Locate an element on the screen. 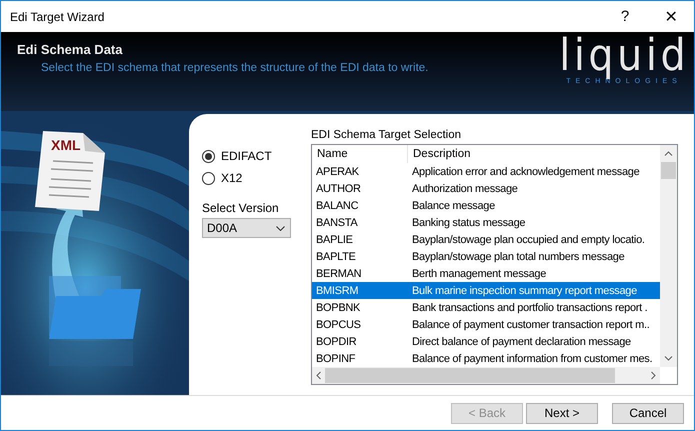 The height and width of the screenshot is (431, 695). description-cell-text: Direct balance of payment declaration message is located at coordinates (521, 342).